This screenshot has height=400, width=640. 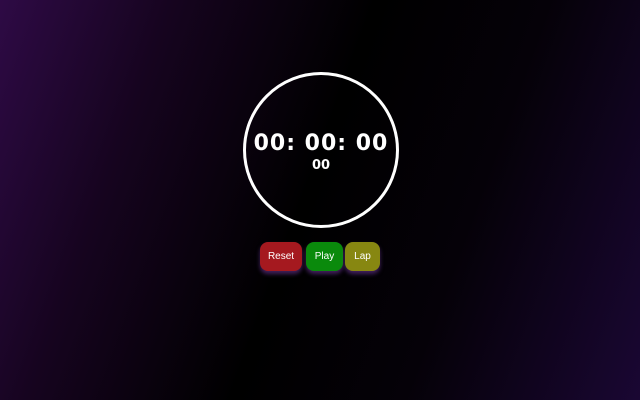 I want to click on play-button: Play, so click(x=324, y=256).